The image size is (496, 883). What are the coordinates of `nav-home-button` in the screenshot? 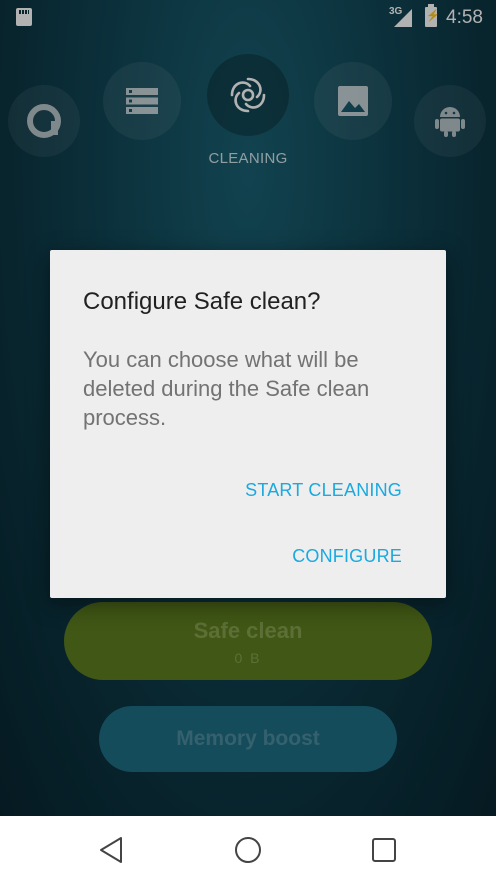 It's located at (248, 850).